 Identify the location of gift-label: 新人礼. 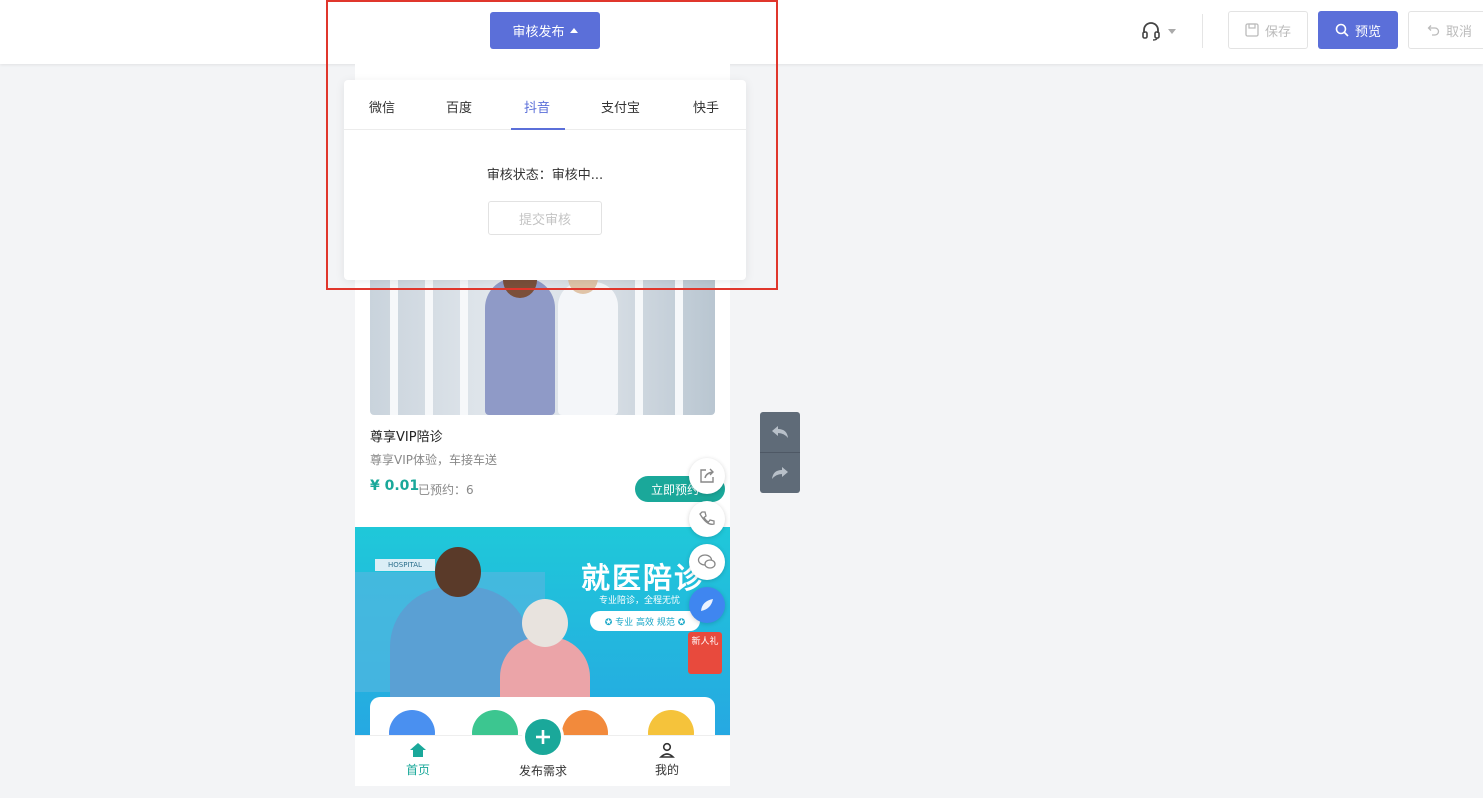
(705, 642).